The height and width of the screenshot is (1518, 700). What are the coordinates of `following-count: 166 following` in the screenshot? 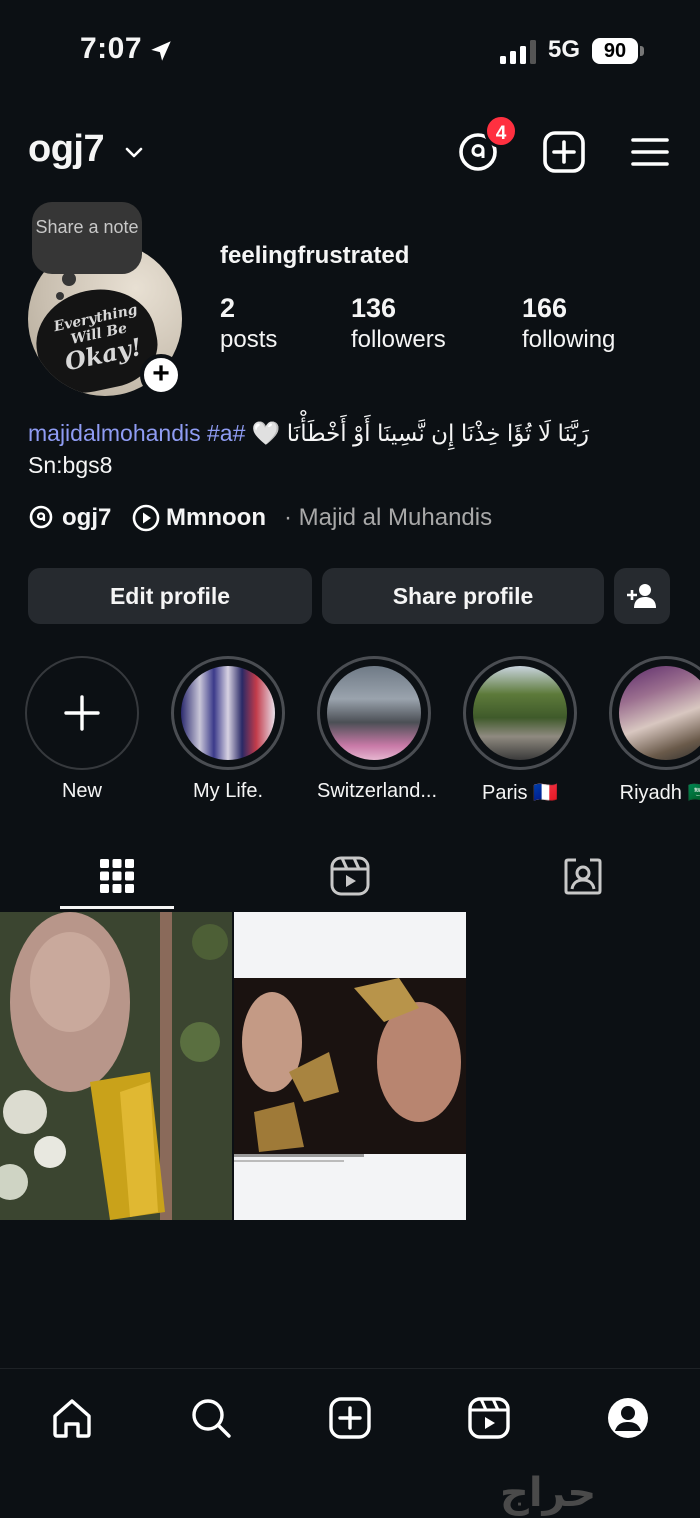 It's located at (568, 324).